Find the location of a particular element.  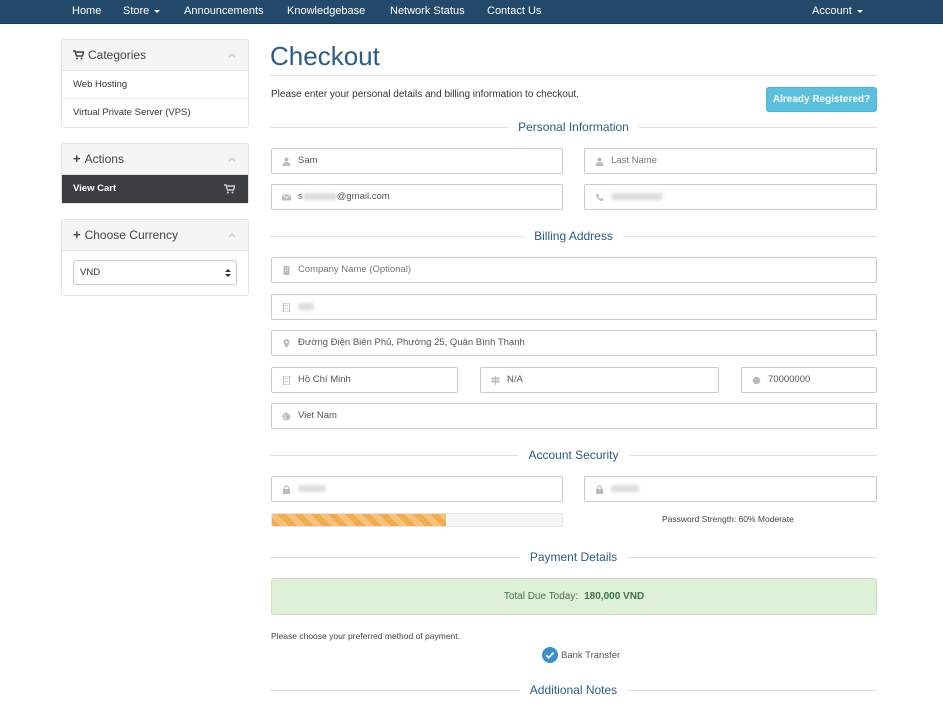

personal-info-title: Personal Information is located at coordinates (573, 127).